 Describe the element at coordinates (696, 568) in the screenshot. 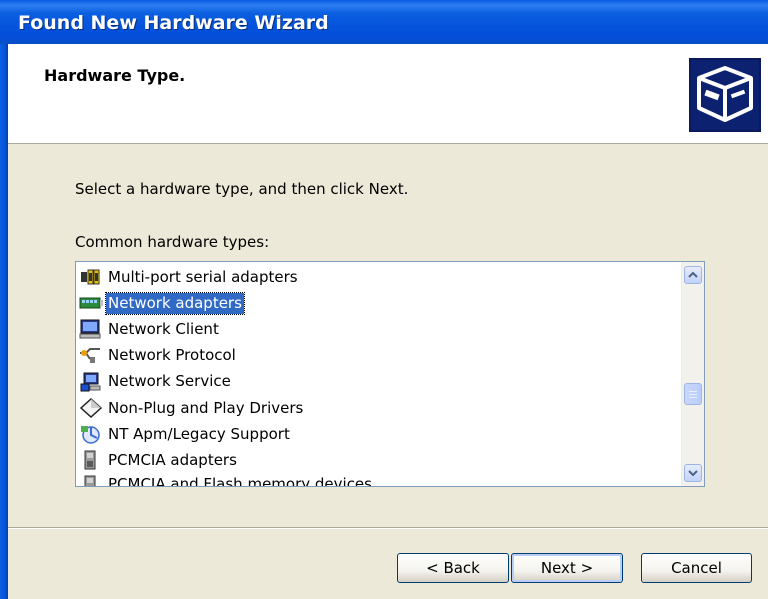

I see `cancel-button: Cancel` at that location.